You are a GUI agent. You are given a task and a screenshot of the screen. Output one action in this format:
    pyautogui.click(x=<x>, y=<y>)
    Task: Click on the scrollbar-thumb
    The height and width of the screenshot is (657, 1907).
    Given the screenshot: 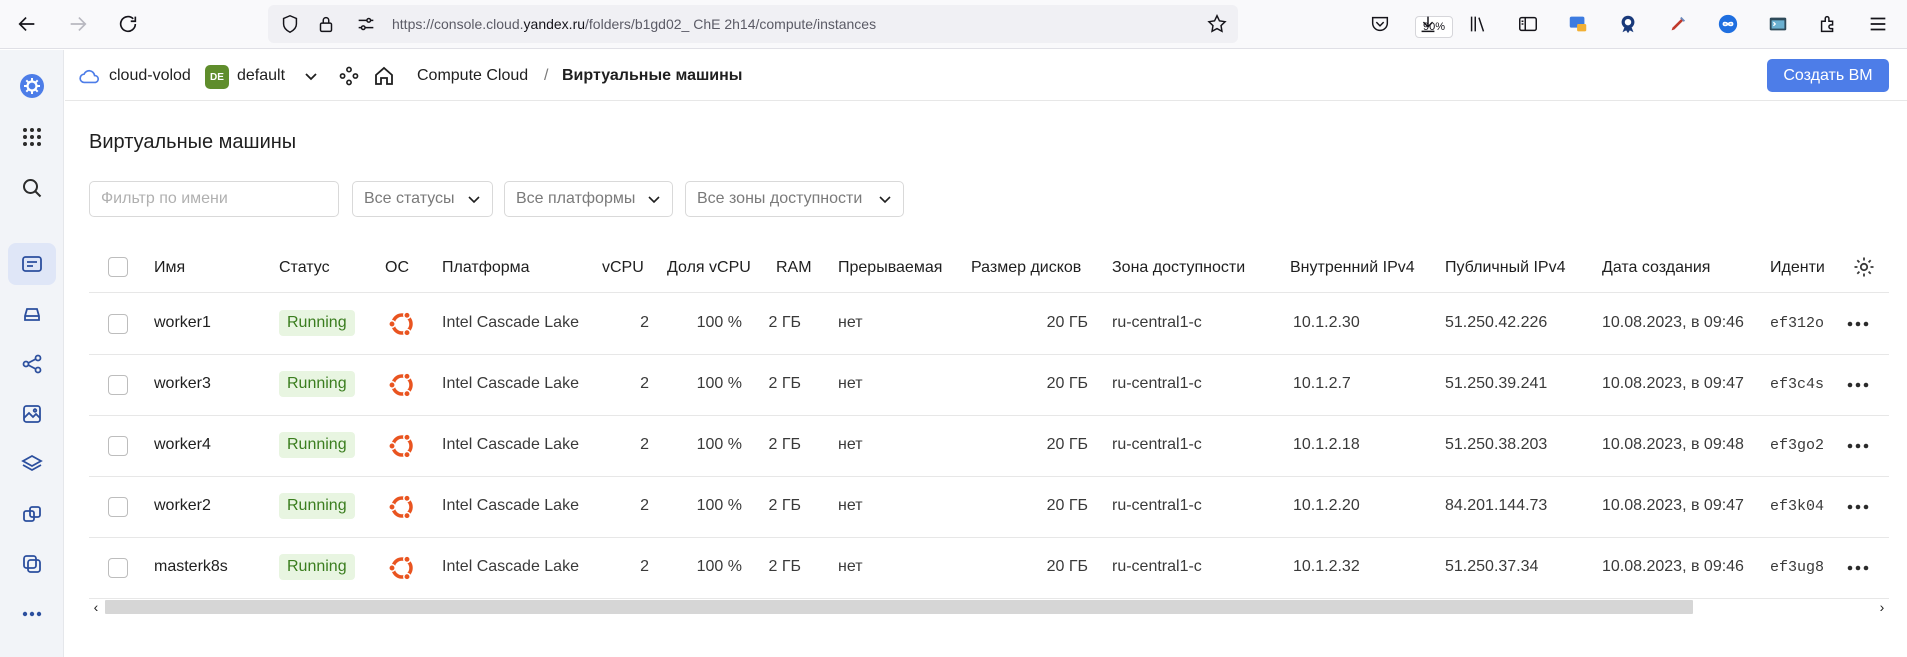 What is the action you would take?
    pyautogui.click(x=899, y=607)
    